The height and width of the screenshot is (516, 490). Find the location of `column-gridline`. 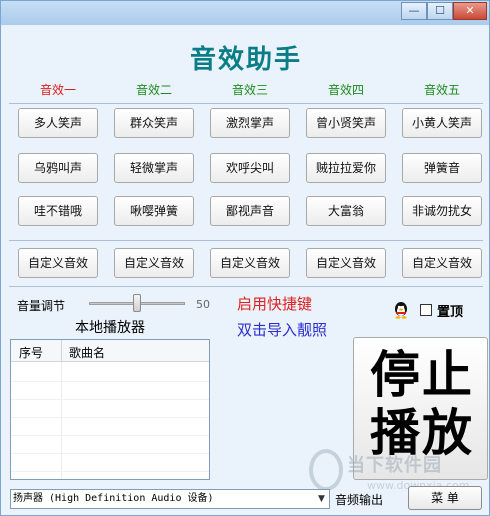

column-gridline is located at coordinates (61, 420).